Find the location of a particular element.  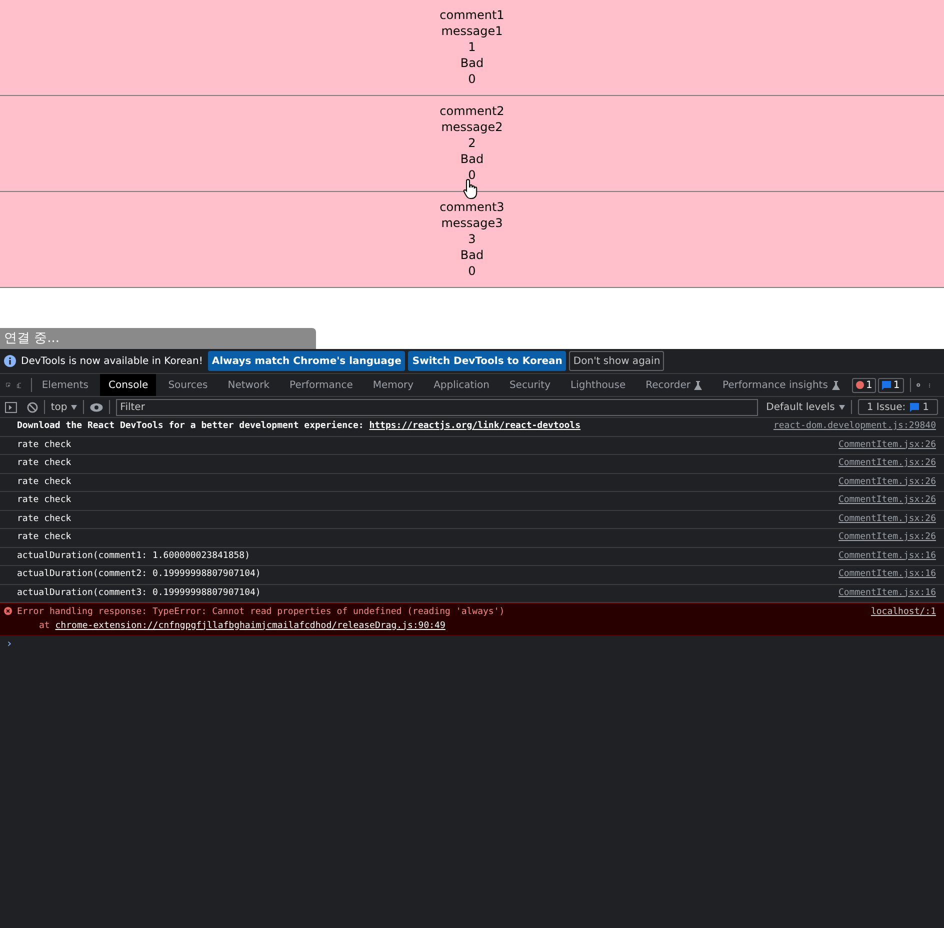

devtools-tab: Recorder is located at coordinates (674, 385).